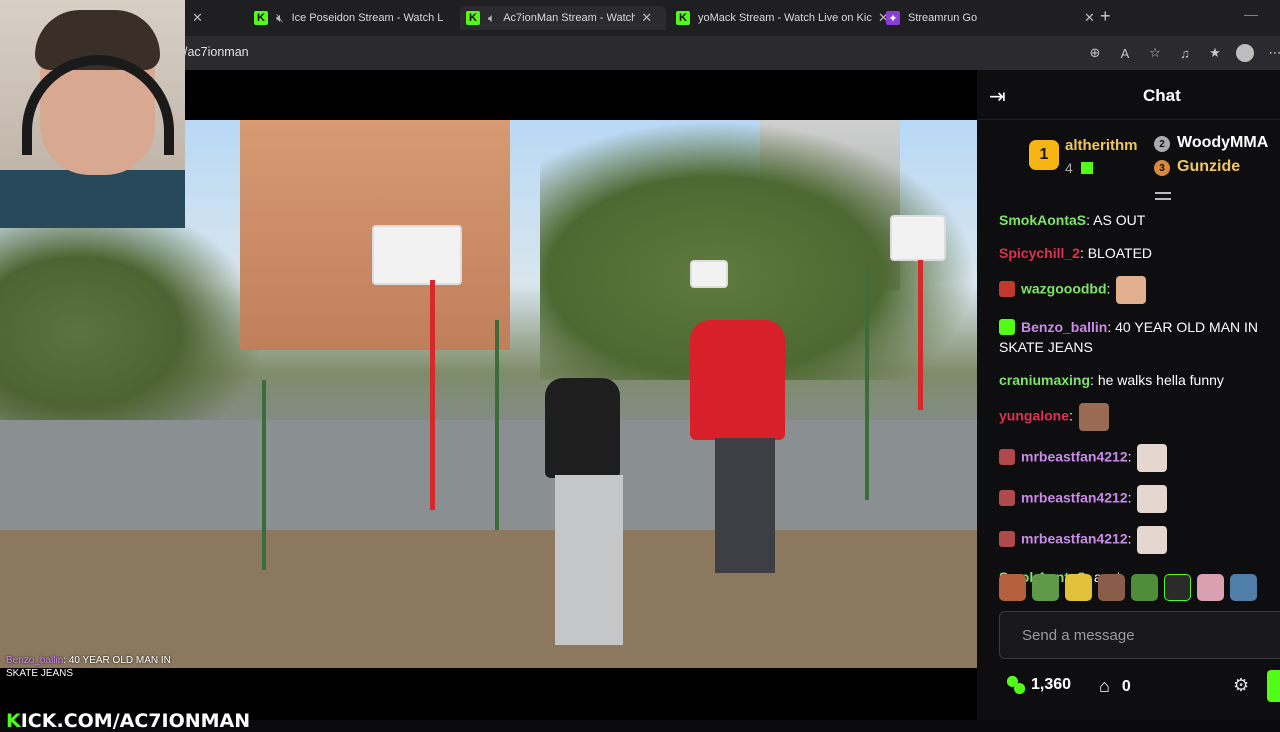  I want to click on tab-close-button: ✕, so click(194, 18).